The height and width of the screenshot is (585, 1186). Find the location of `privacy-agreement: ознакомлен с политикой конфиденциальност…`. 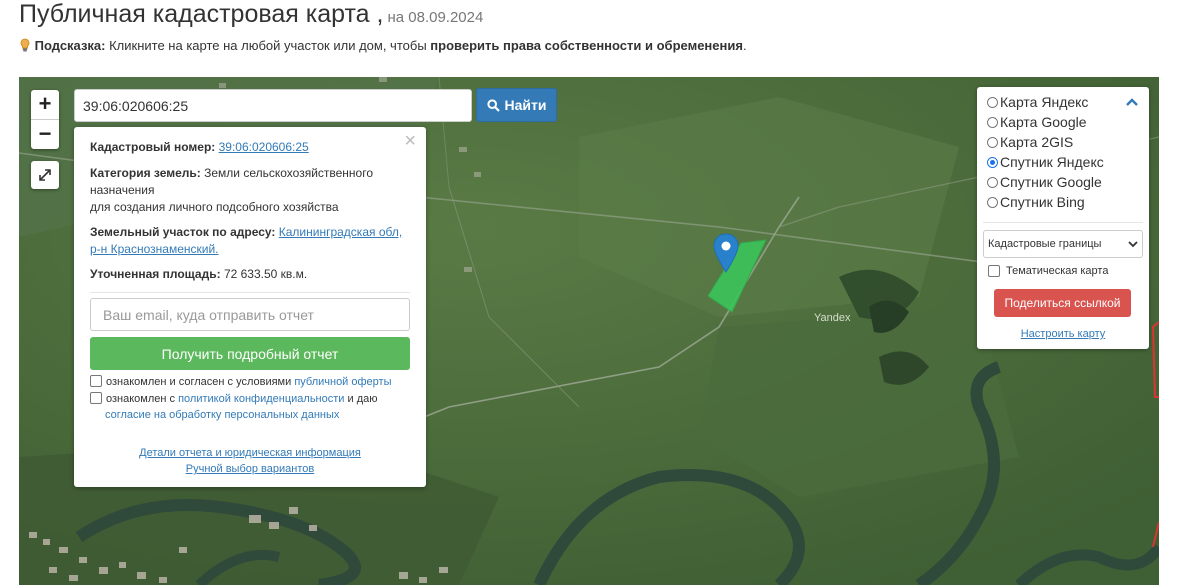

privacy-agreement: ознакомлен с политикой конфиденциальност… is located at coordinates (255, 407).